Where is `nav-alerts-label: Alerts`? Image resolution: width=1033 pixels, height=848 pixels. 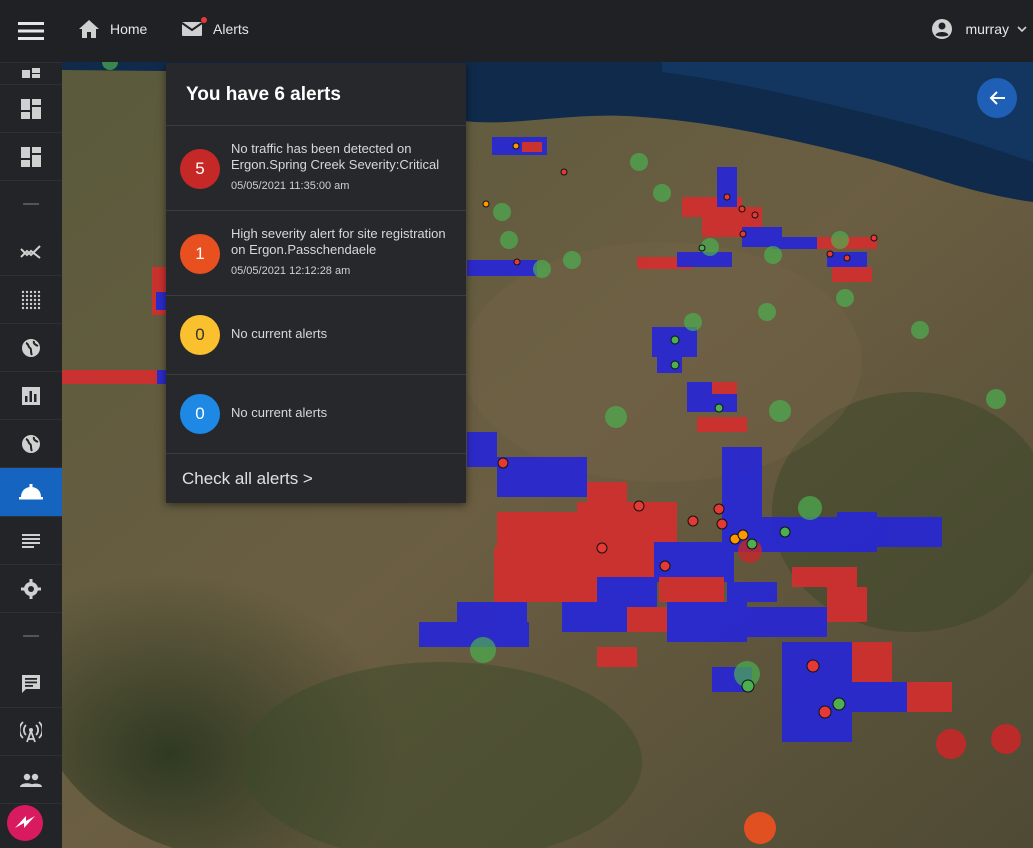
nav-alerts-label: Alerts is located at coordinates (231, 29).